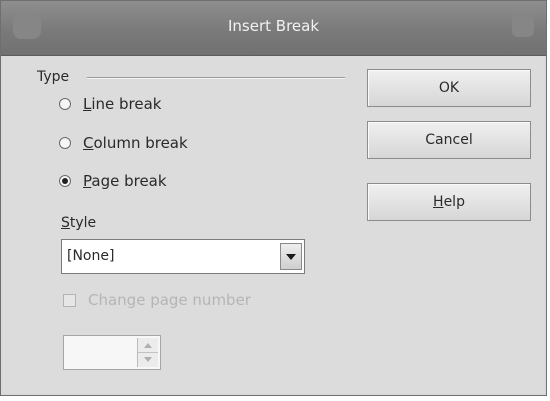 The image size is (550, 401). What do you see at coordinates (65, 104) in the screenshot?
I see `line-break-radio` at bounding box center [65, 104].